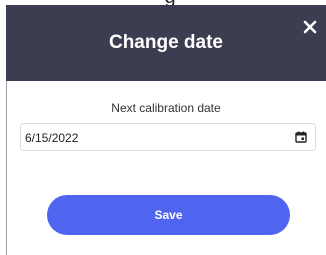 The image size is (326, 255). What do you see at coordinates (301, 137) in the screenshot?
I see `calendar-icon` at bounding box center [301, 137].